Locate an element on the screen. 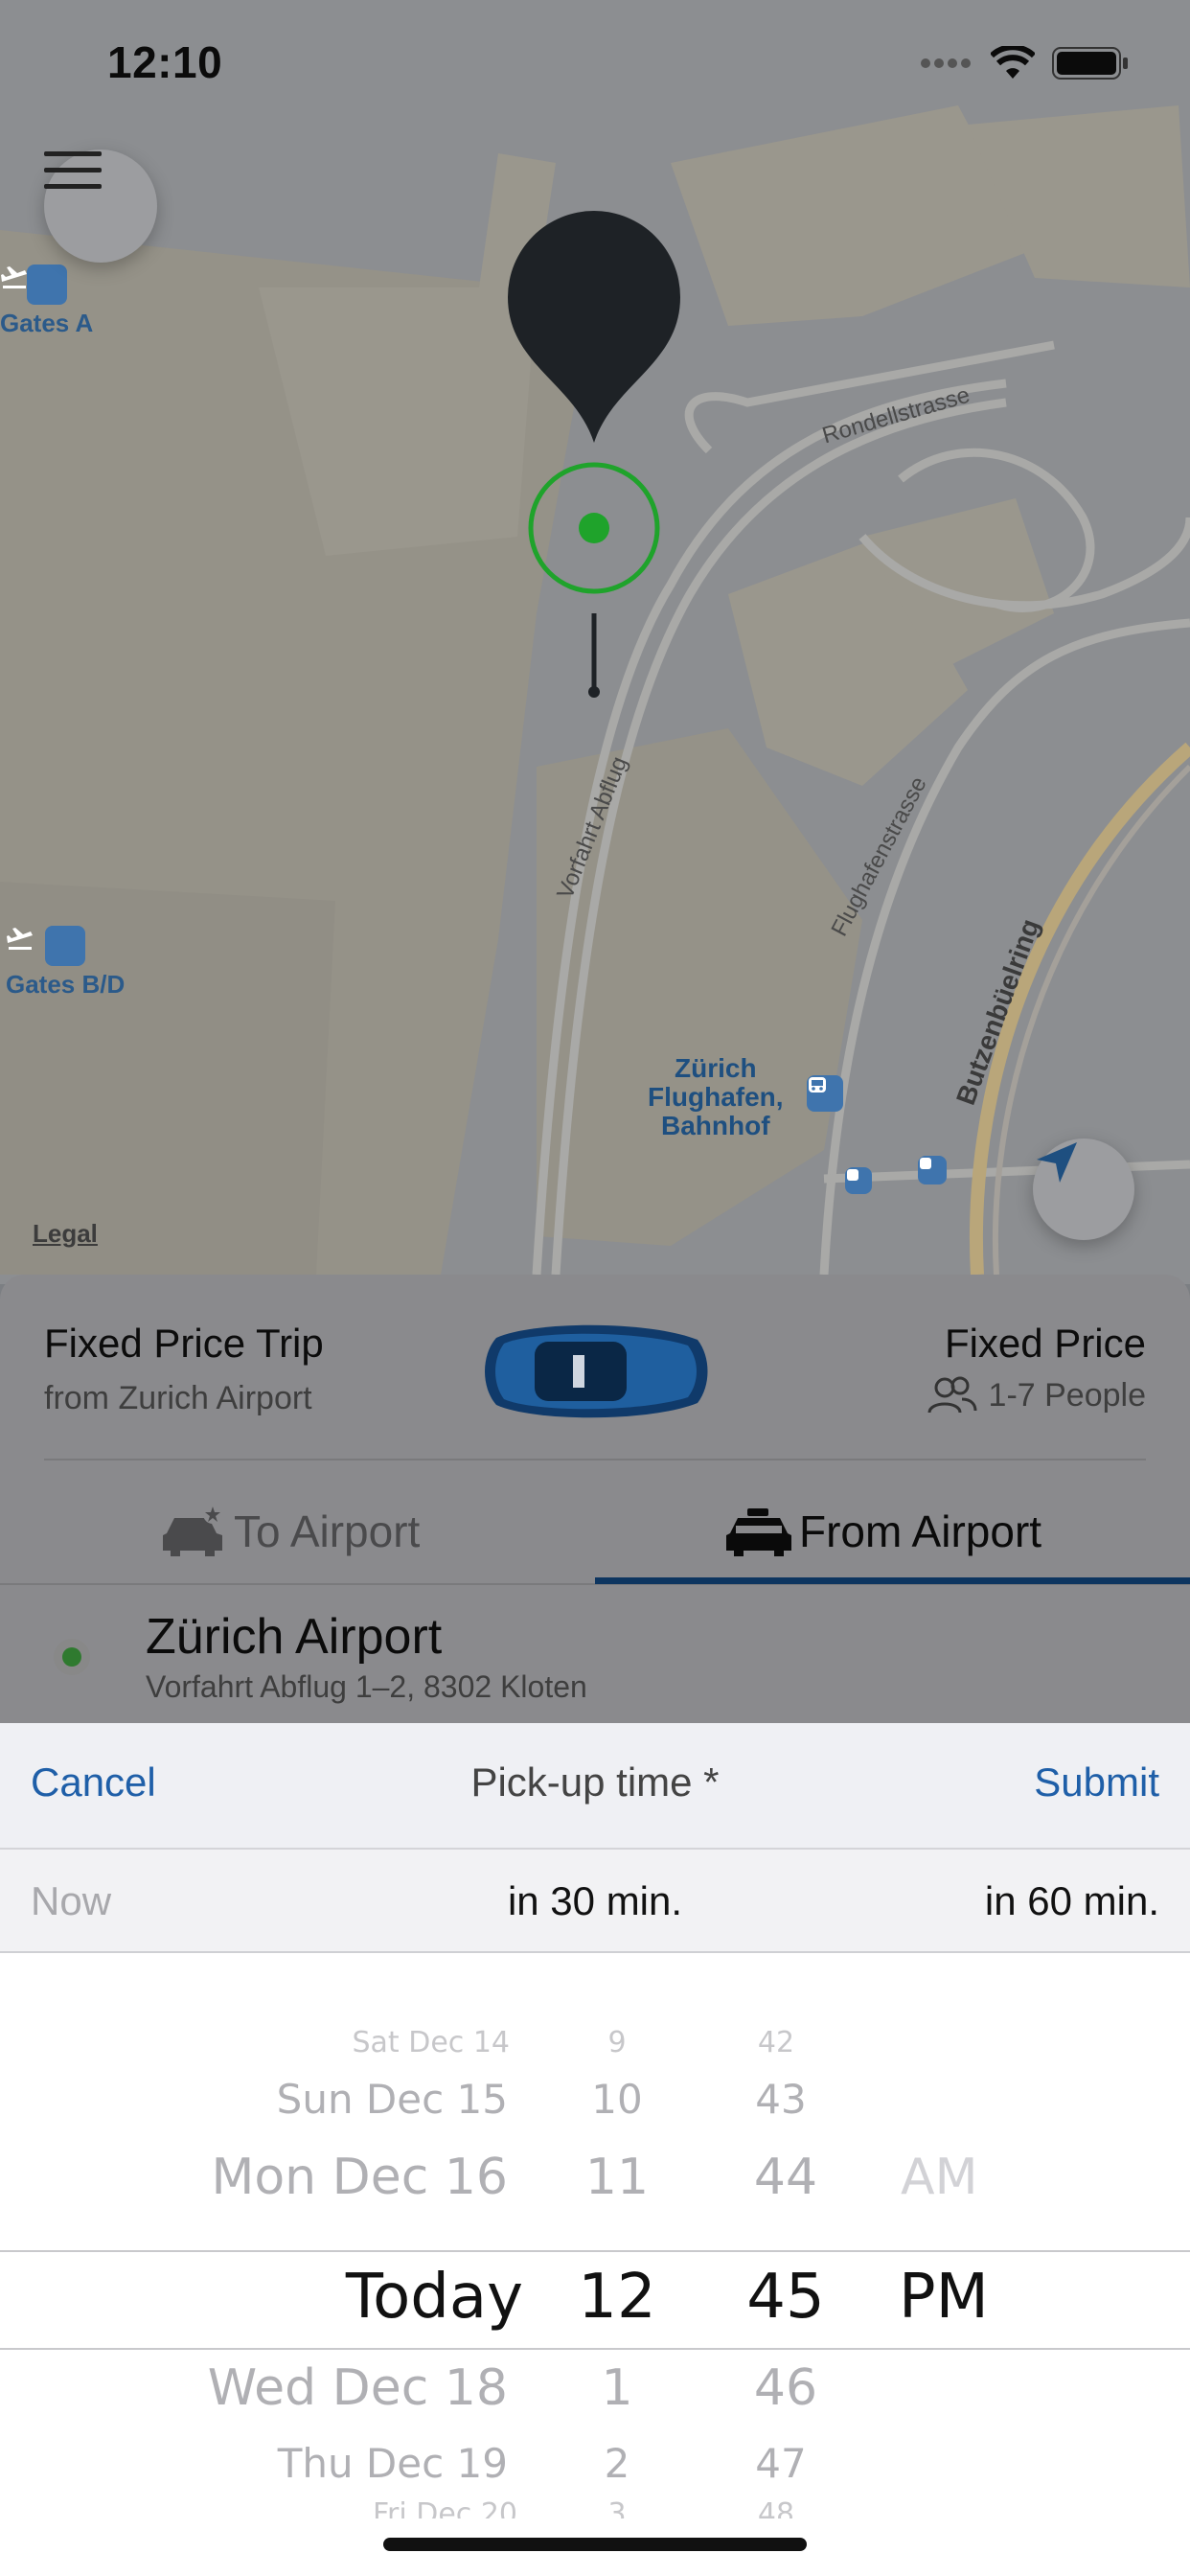 The width and height of the screenshot is (1190, 2576). quick-time-row: Now in 30 min. in 60 min. is located at coordinates (595, 1901).